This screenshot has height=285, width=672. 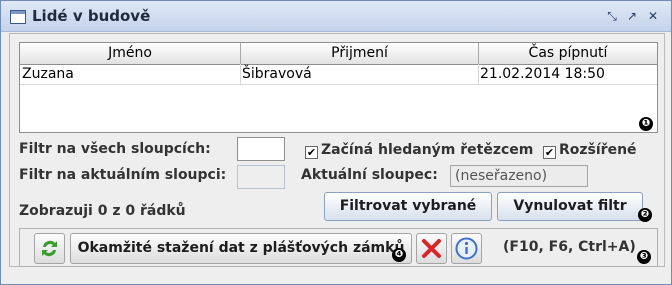 I want to click on window-icon, so click(x=18, y=17).